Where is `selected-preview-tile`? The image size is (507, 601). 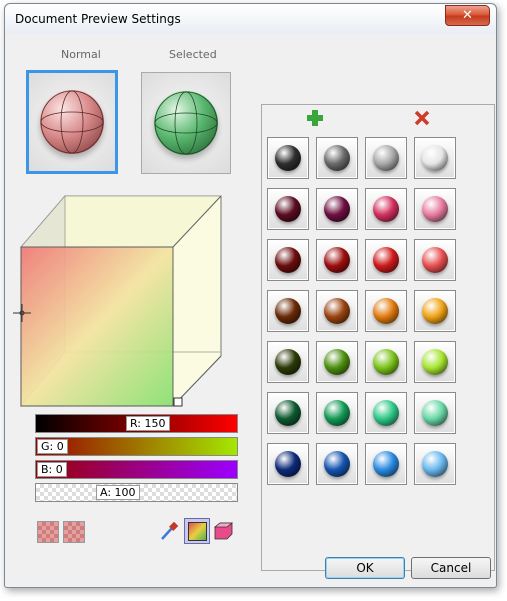 selected-preview-tile is located at coordinates (186, 123).